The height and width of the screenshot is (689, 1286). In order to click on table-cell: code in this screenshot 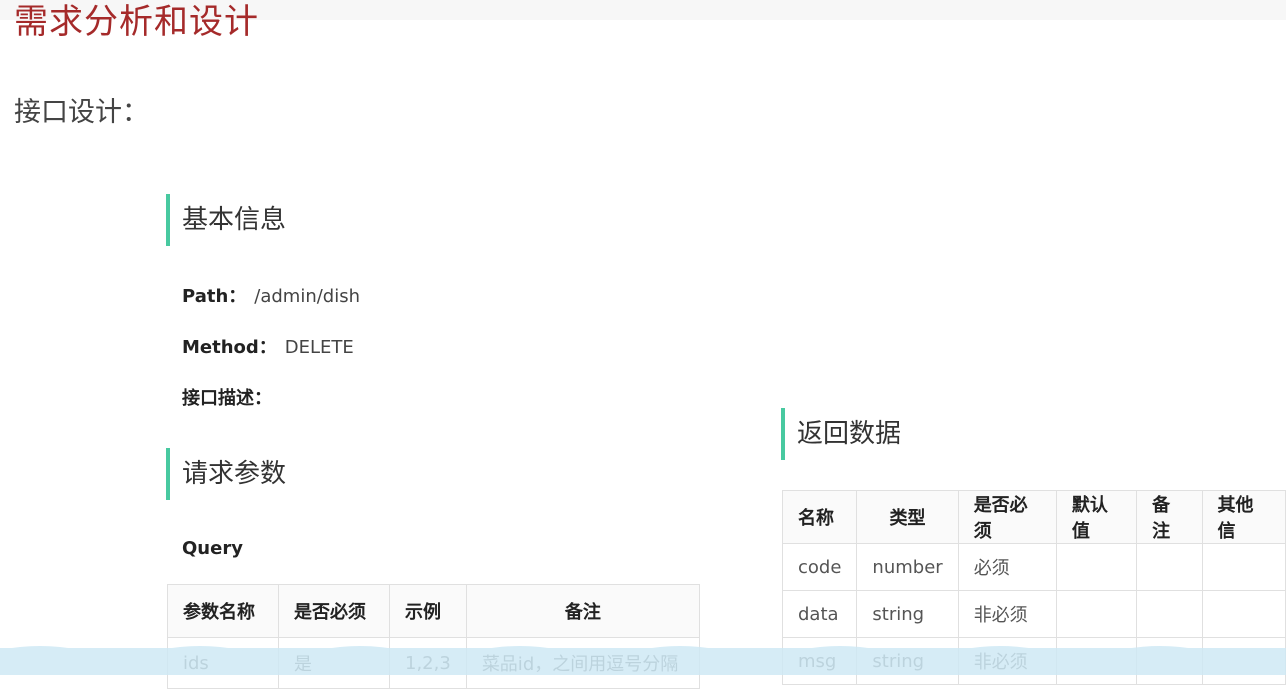, I will do `click(819, 567)`.